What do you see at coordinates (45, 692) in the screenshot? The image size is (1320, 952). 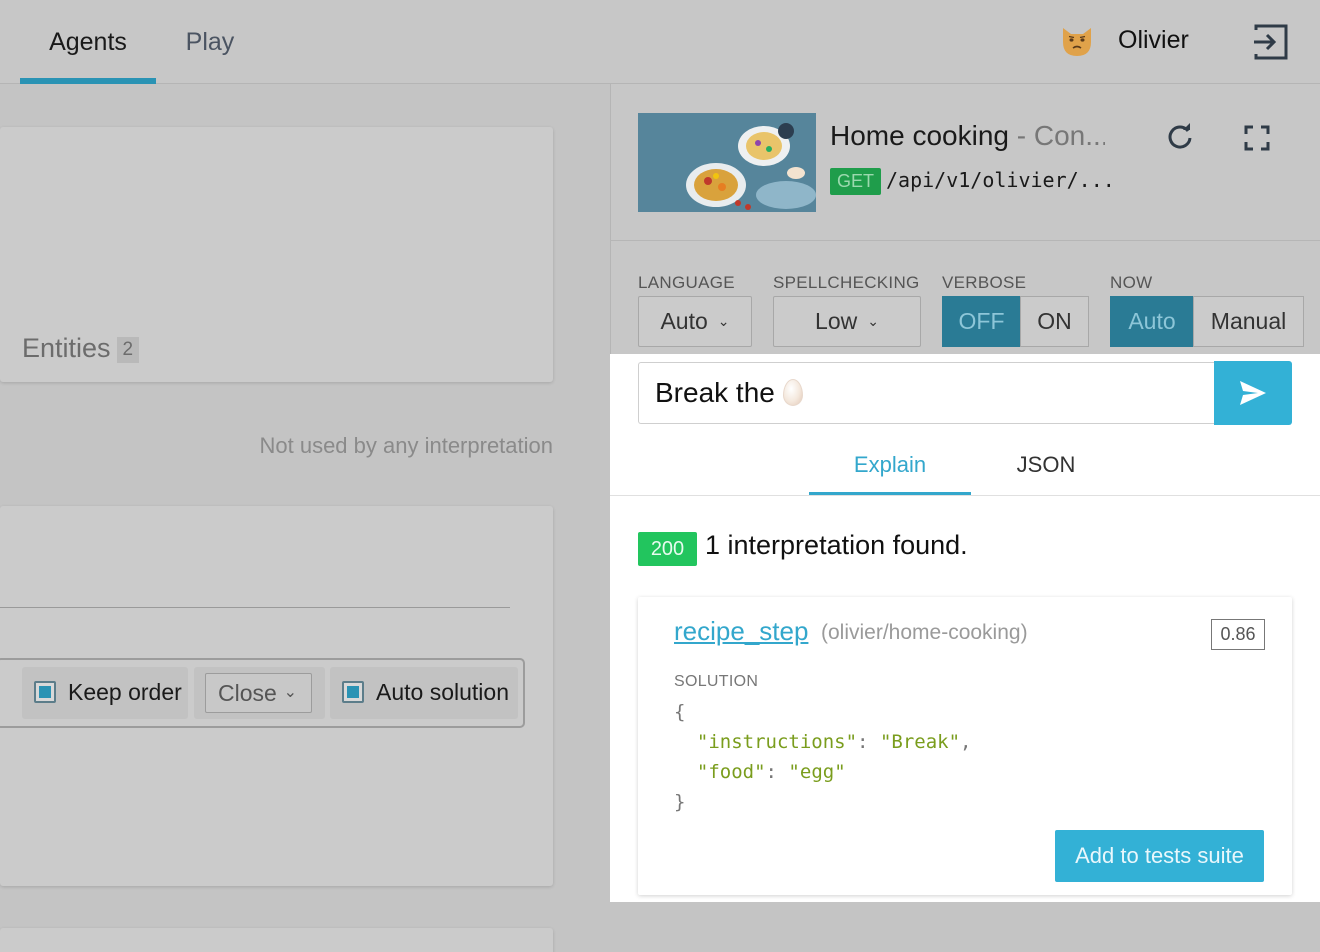 I see `keep-order-checkbox` at bounding box center [45, 692].